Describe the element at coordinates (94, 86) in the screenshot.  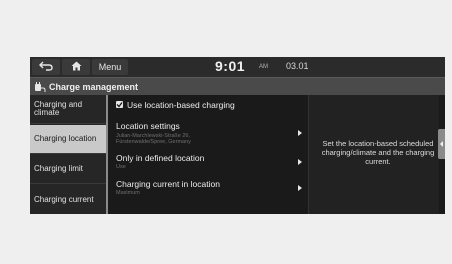
I see `page-title: Charge management` at that location.